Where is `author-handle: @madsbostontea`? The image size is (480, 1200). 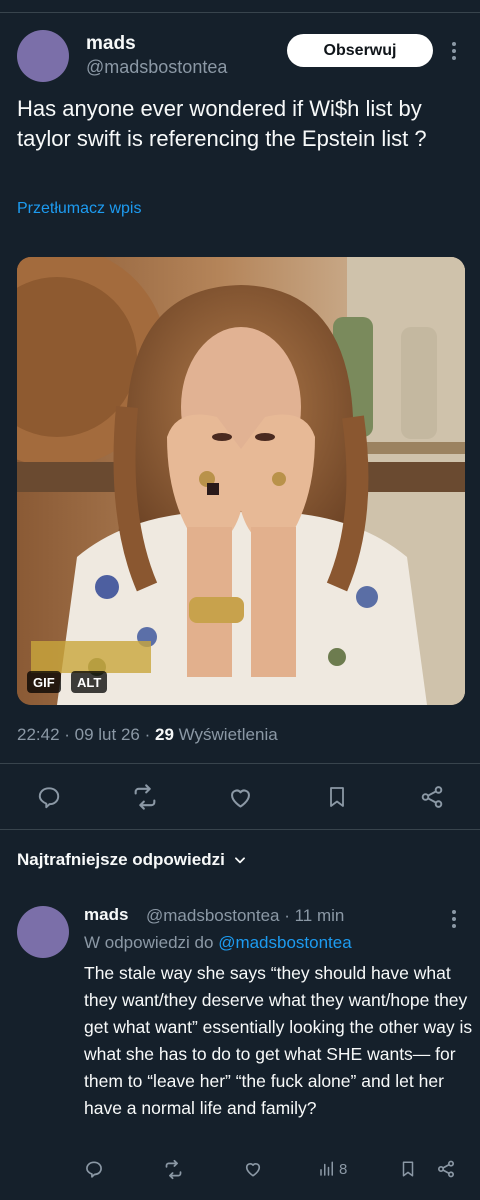
author-handle: @madsbostontea is located at coordinates (156, 67).